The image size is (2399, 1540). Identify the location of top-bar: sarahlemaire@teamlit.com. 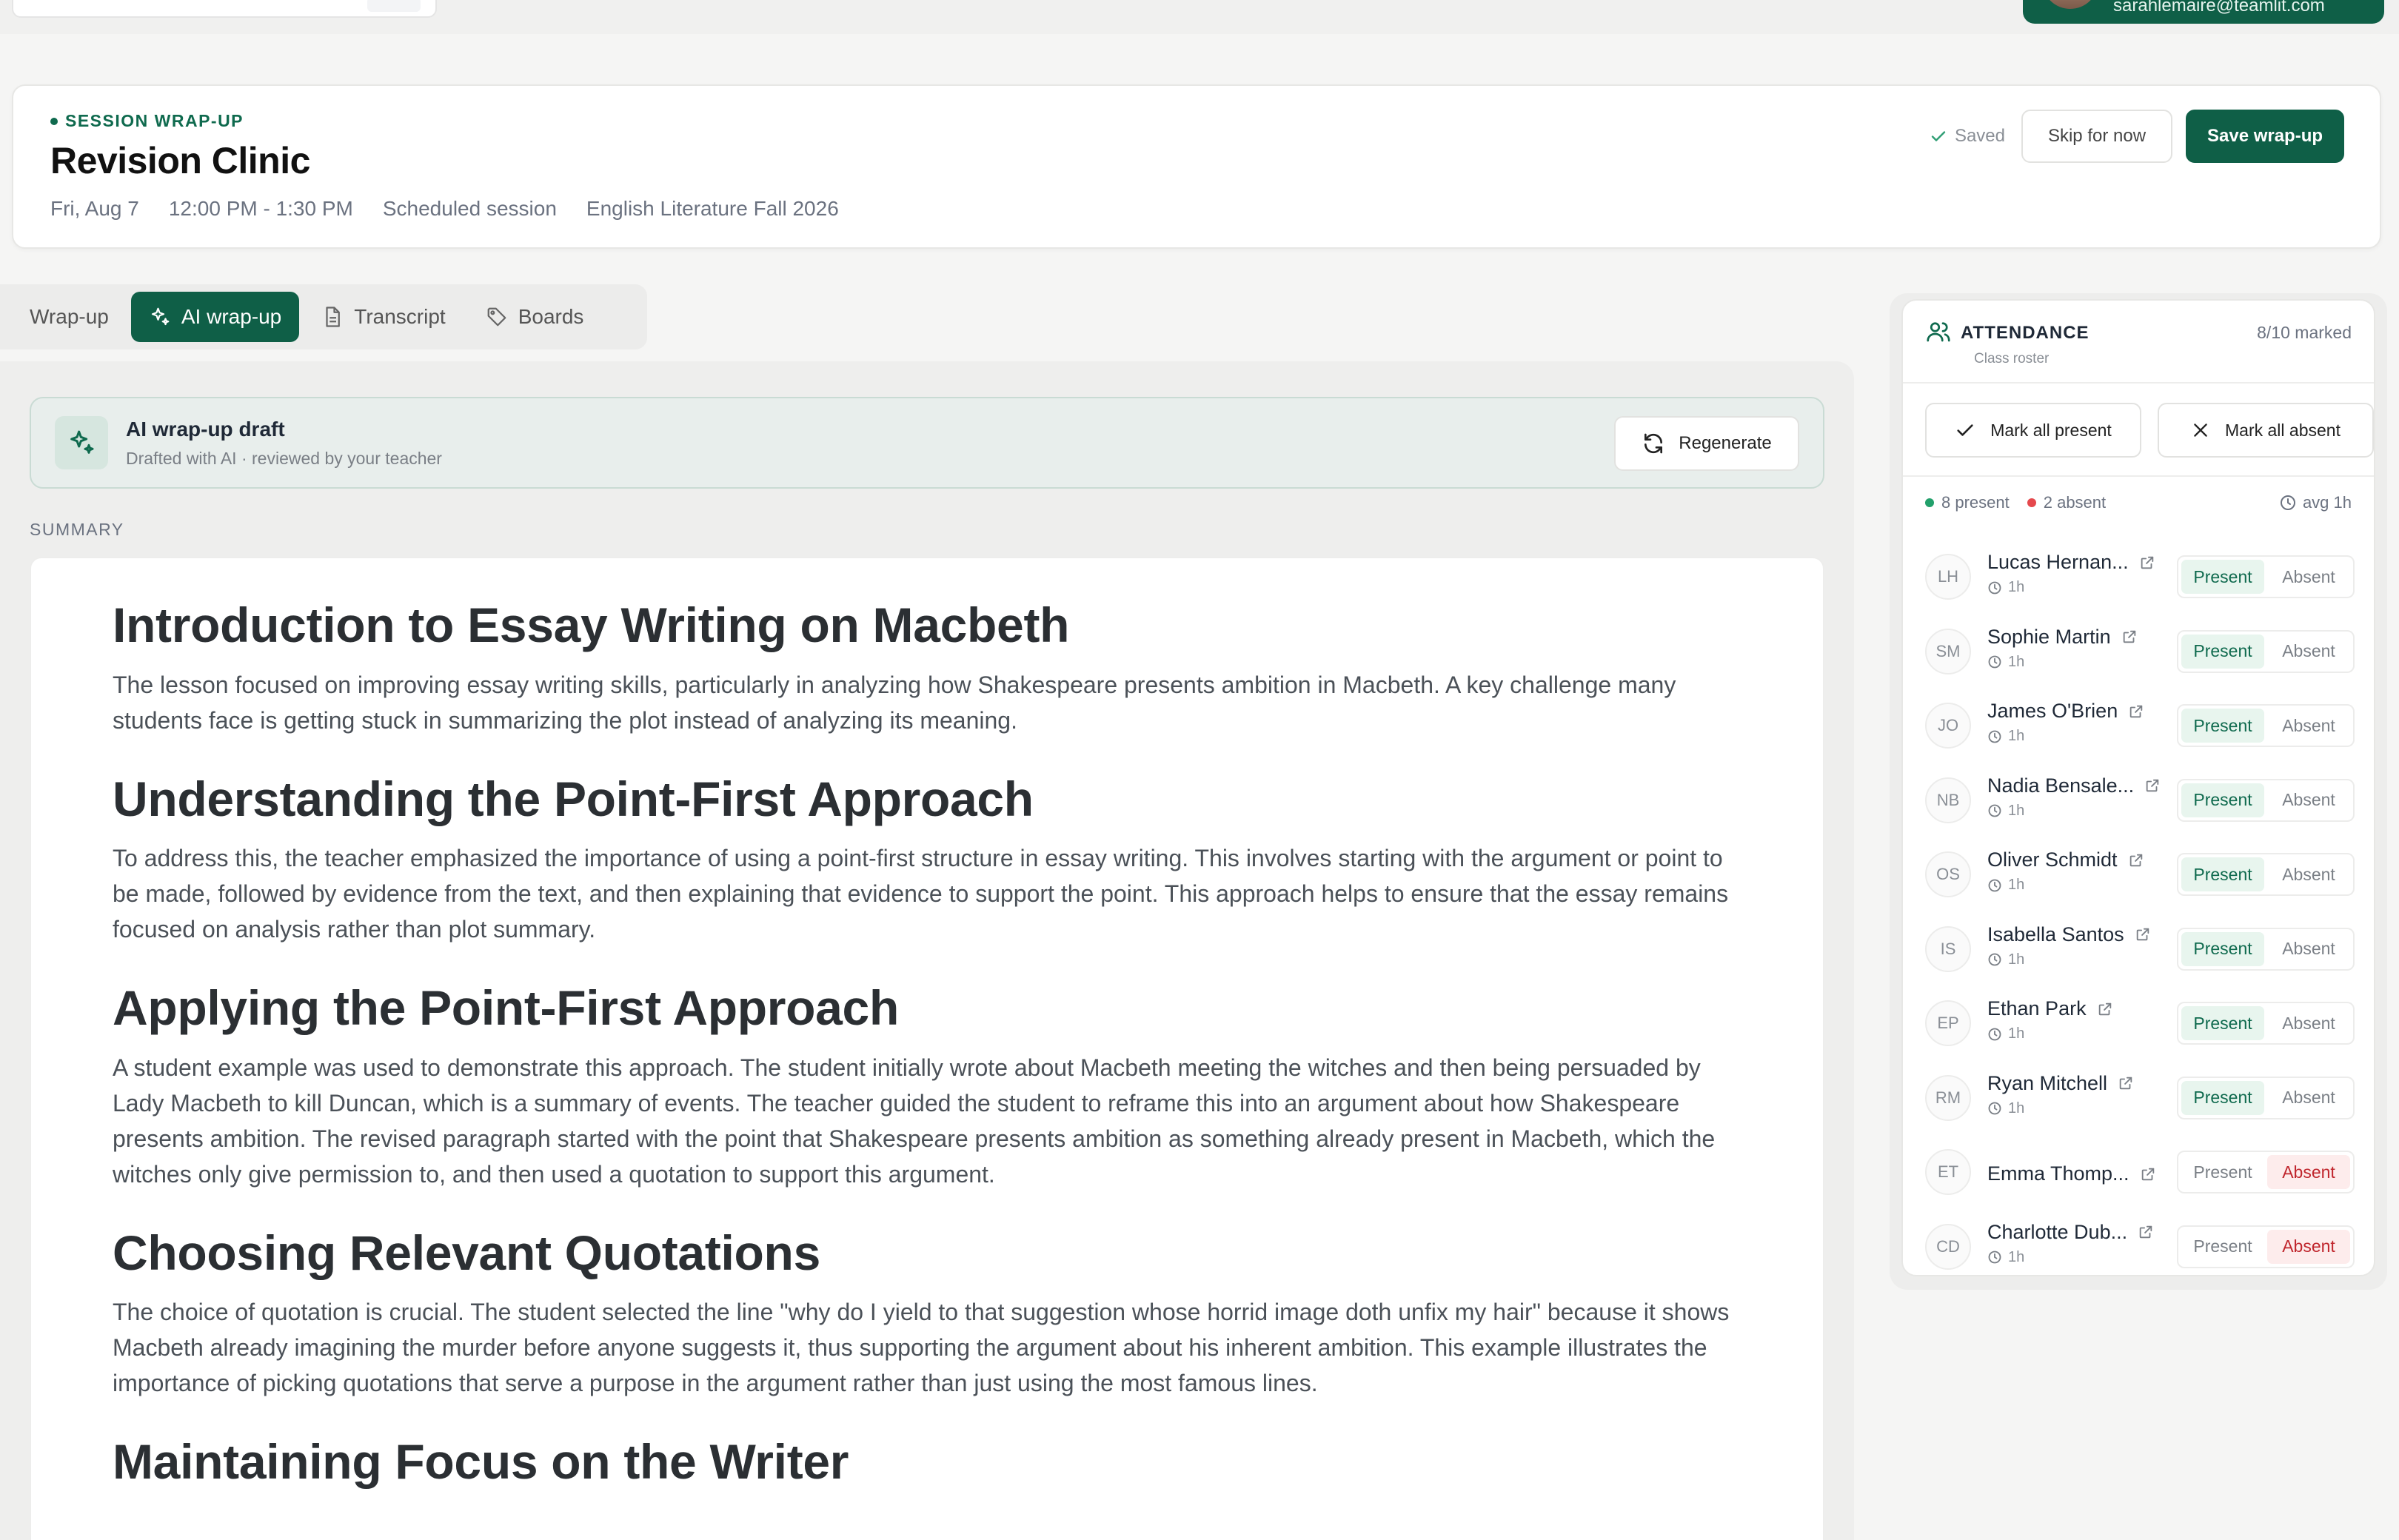
(1199, 17).